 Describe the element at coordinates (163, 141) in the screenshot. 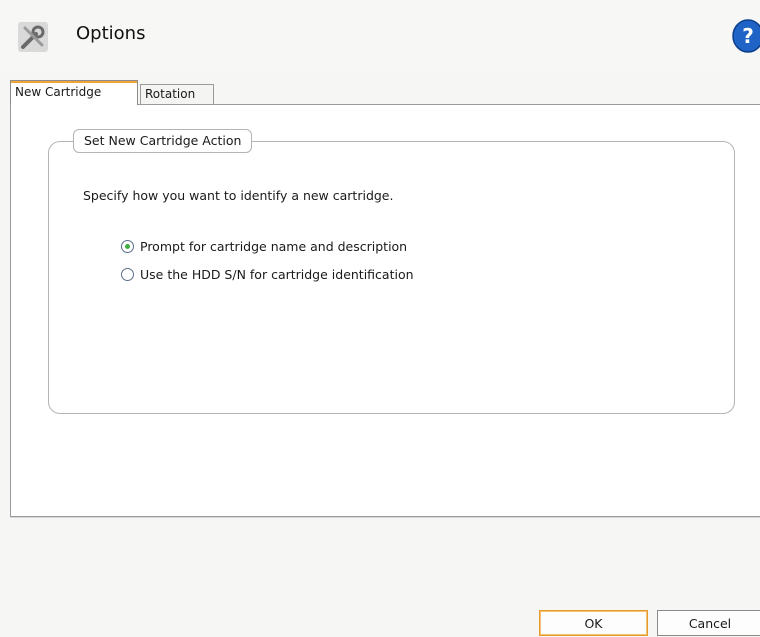

I see `group-legend: Set New Cartridge Action` at that location.